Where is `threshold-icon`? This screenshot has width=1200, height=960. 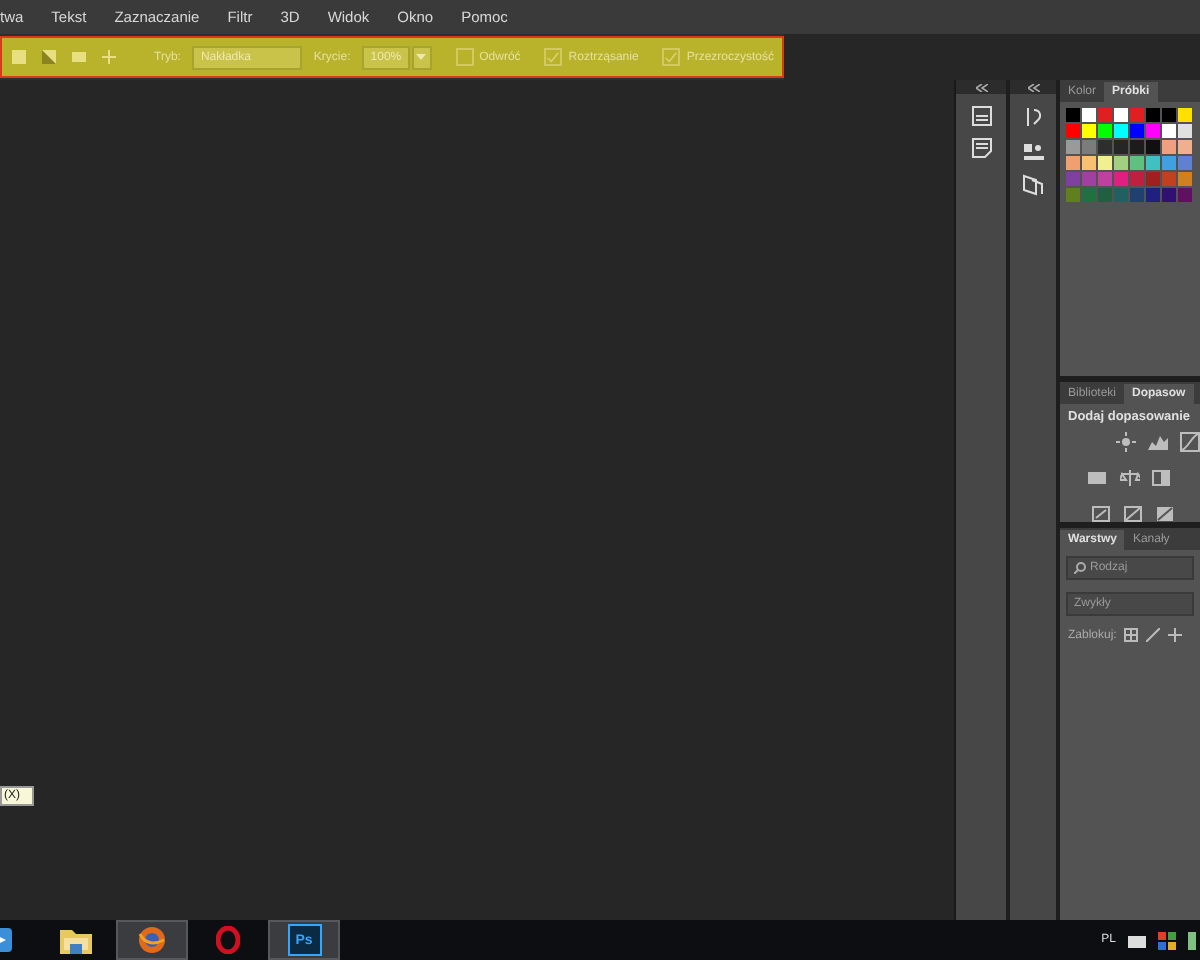 threshold-icon is located at coordinates (1134, 514).